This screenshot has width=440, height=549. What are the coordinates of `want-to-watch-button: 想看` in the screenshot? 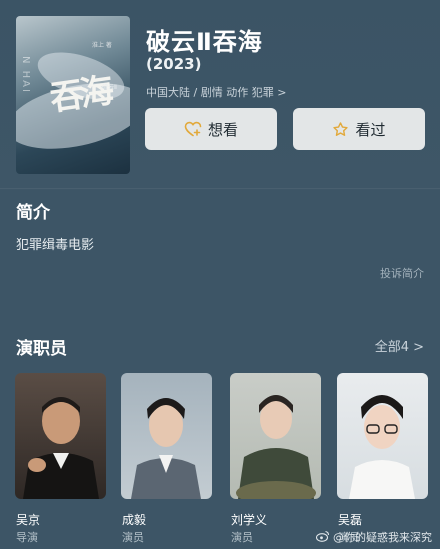 It's located at (211, 129).